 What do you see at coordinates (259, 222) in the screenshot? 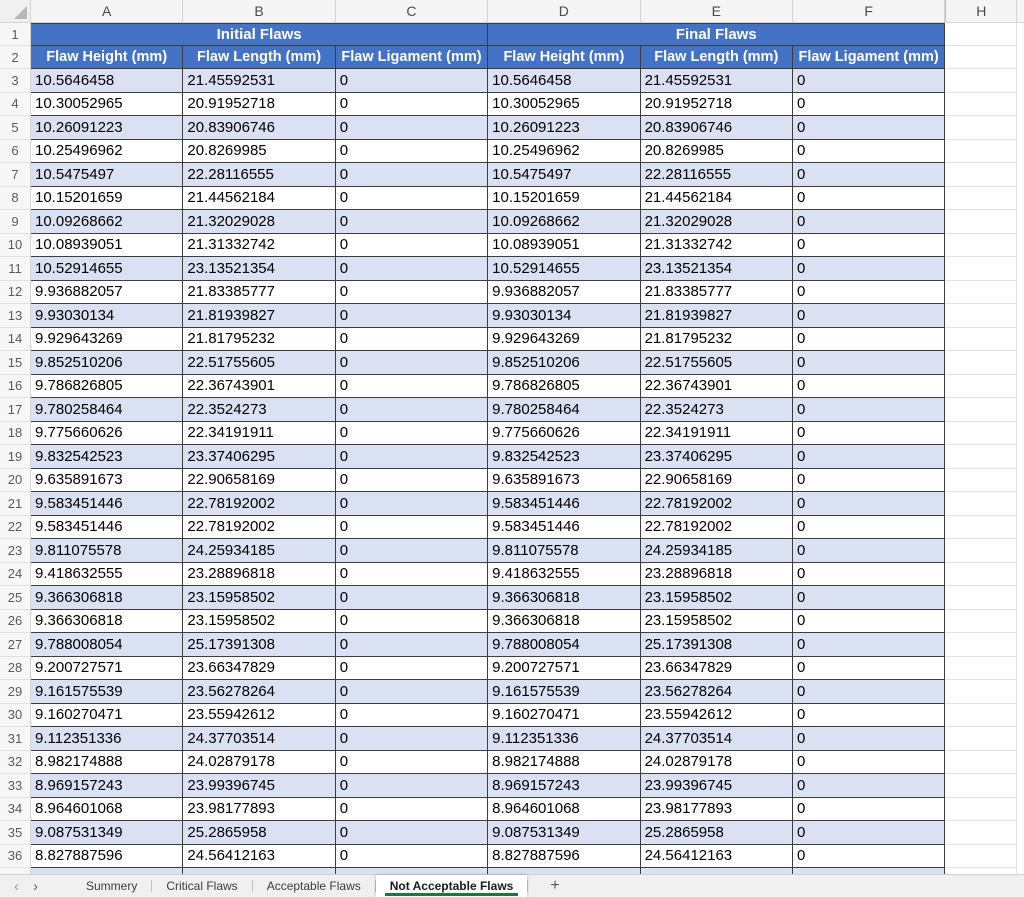
I see `table-cell: 21.32029028` at bounding box center [259, 222].